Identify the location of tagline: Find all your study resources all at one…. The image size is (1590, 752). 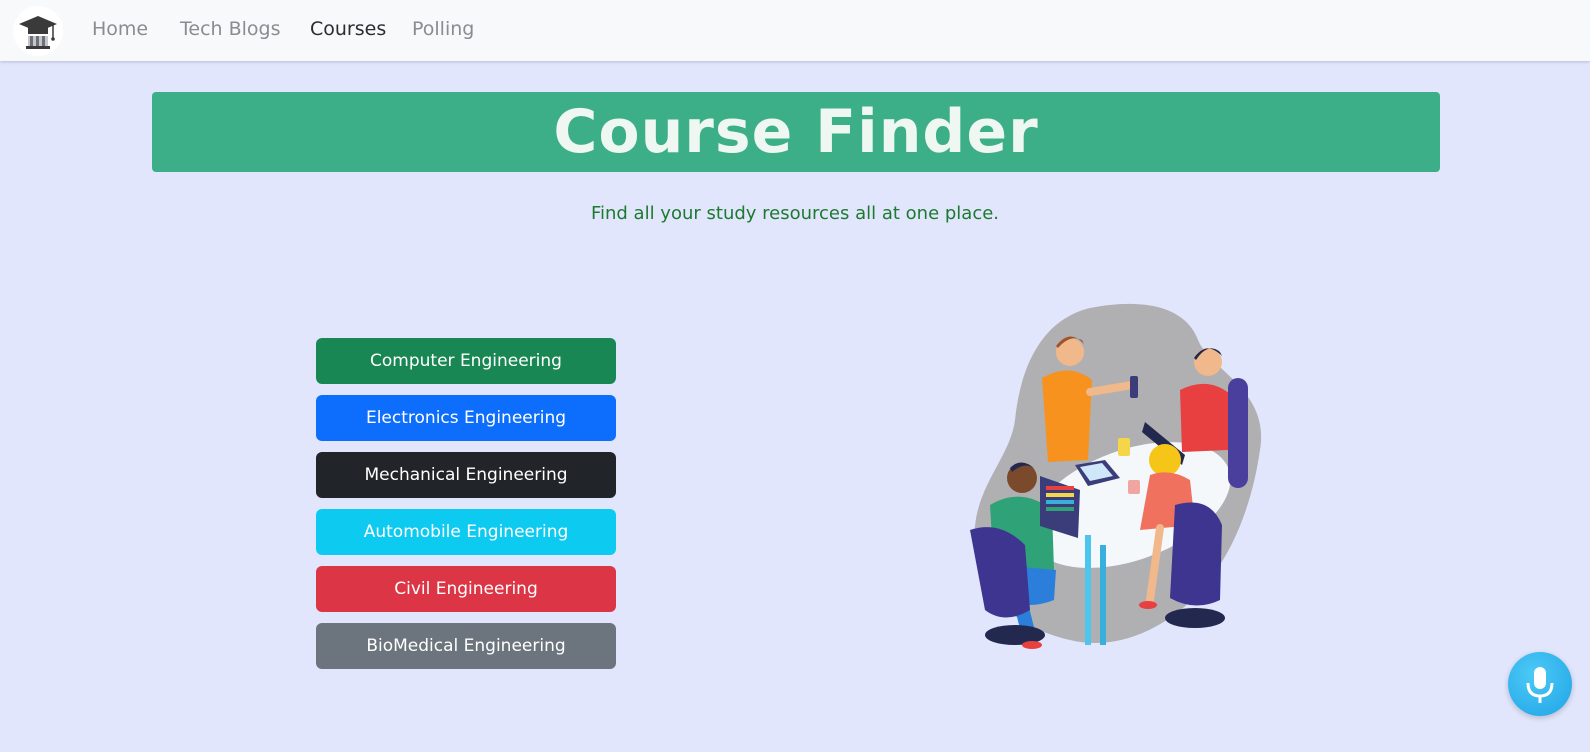
(795, 213).